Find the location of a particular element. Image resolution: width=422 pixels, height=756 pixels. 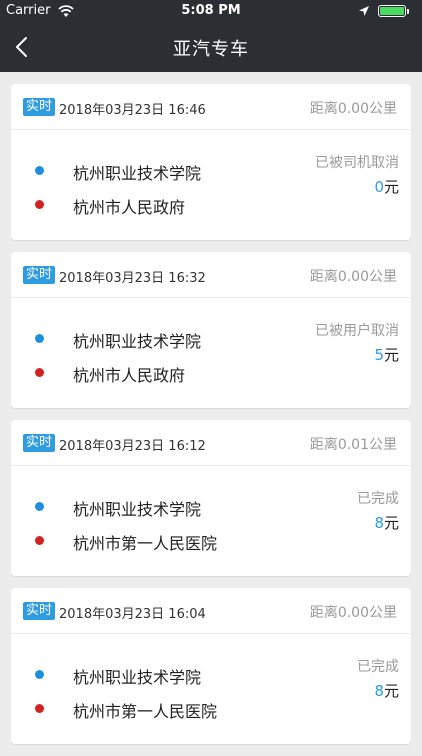

battery-icon is located at coordinates (392, 11).